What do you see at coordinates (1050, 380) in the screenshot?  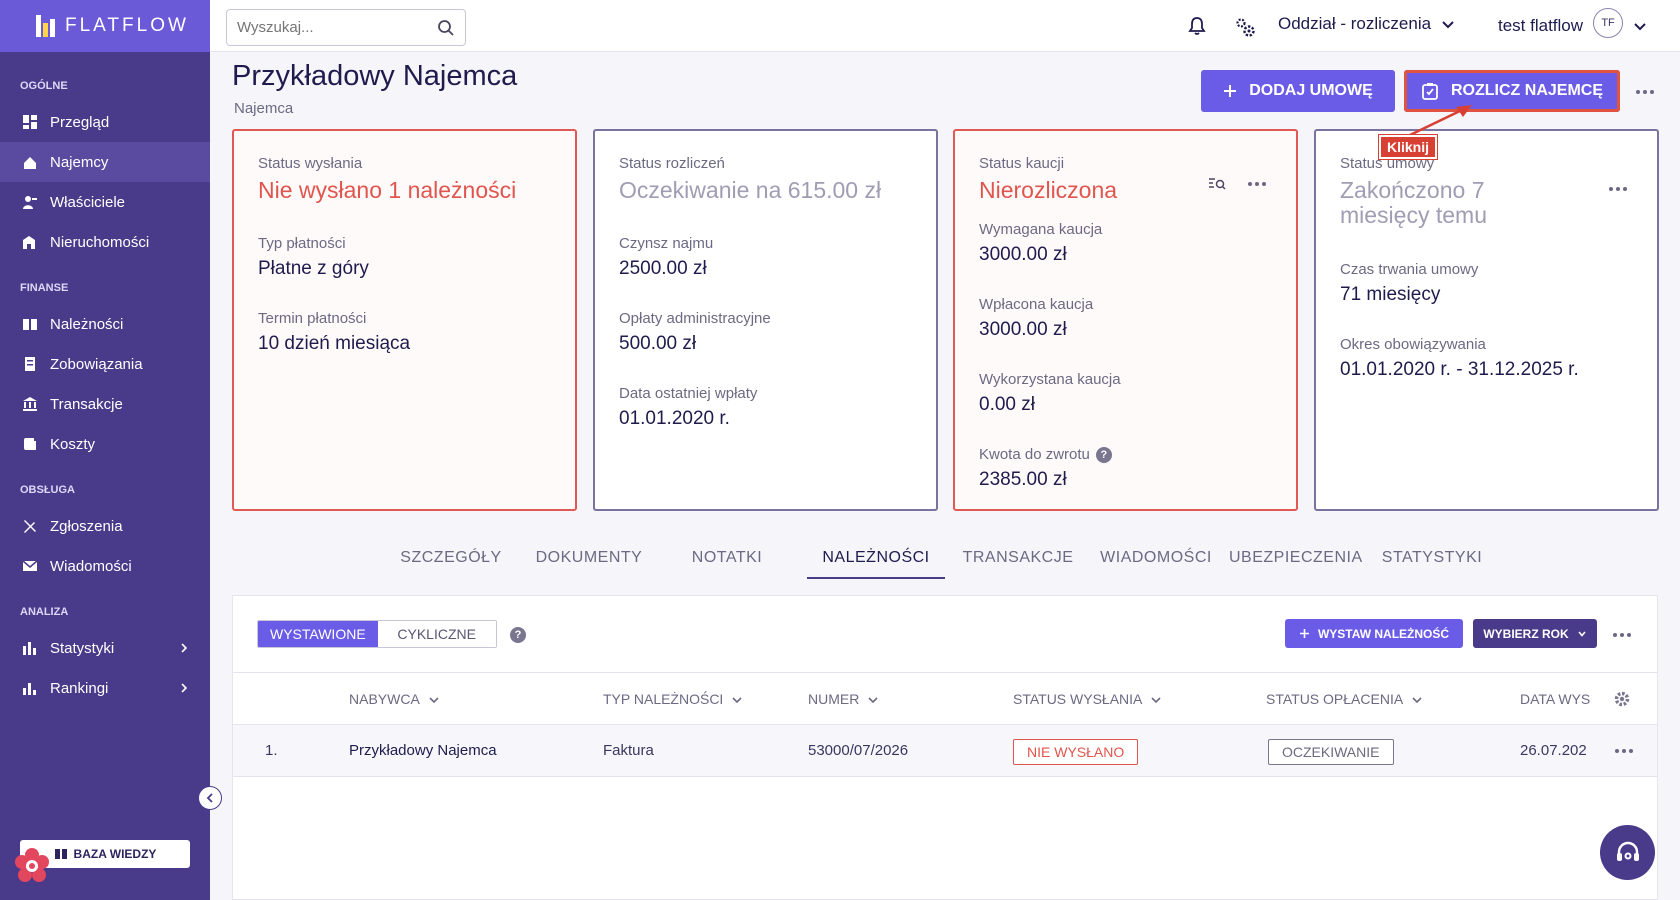 I see `field-label: Wykorzystana kaucja` at bounding box center [1050, 380].